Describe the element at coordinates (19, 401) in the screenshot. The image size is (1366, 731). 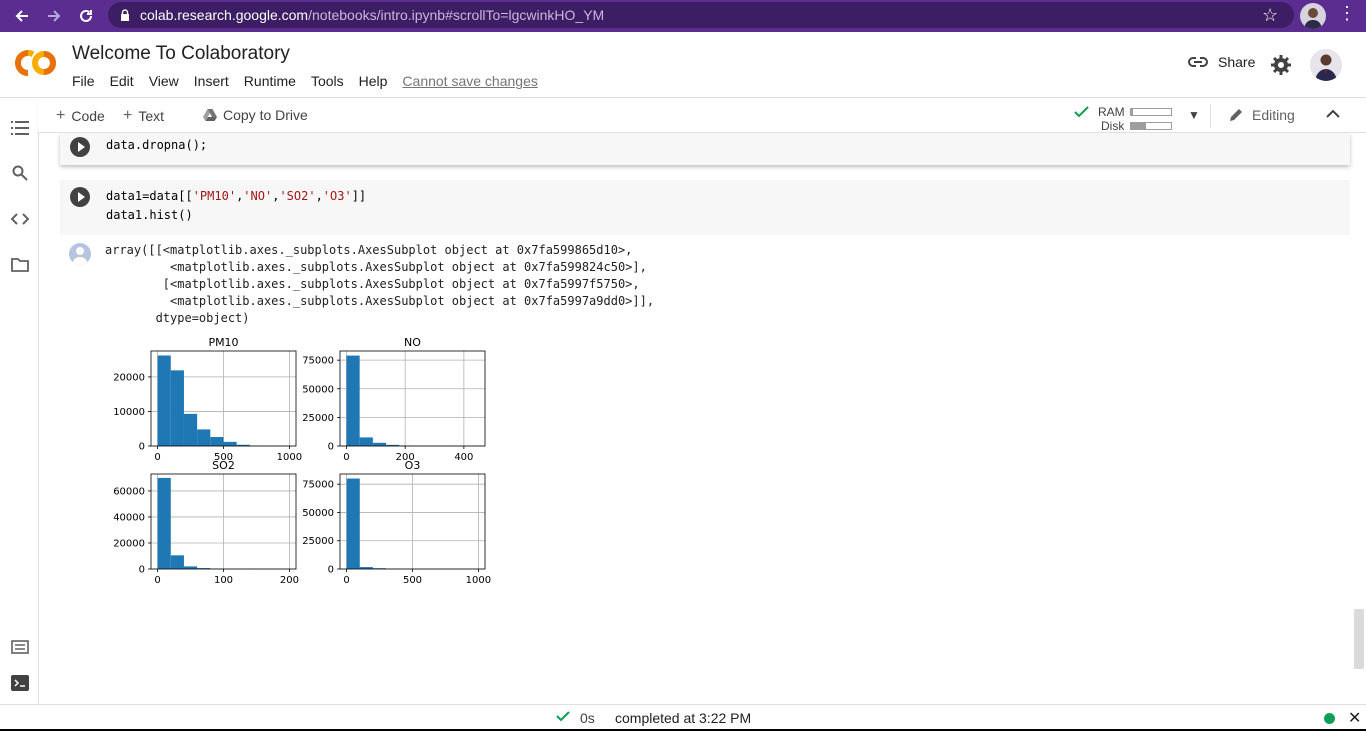
I see `left-sidebar` at that location.